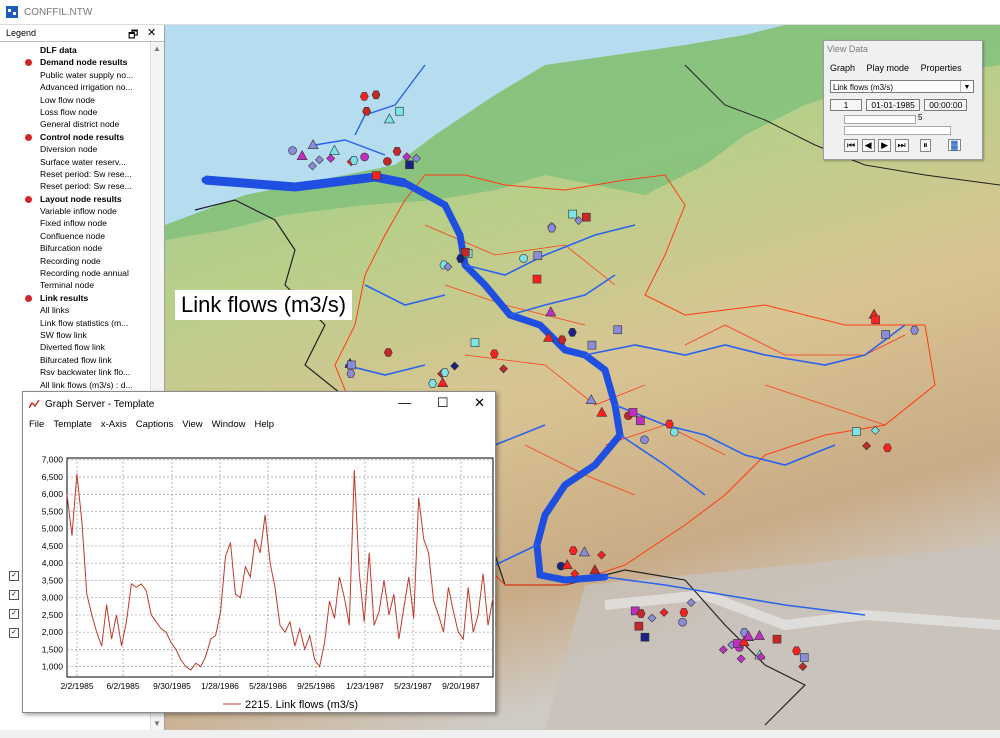 Image resolution: width=1000 pixels, height=738 pixels. Describe the element at coordinates (75, 100) in the screenshot. I see `legend-item: Low flow node` at that location.